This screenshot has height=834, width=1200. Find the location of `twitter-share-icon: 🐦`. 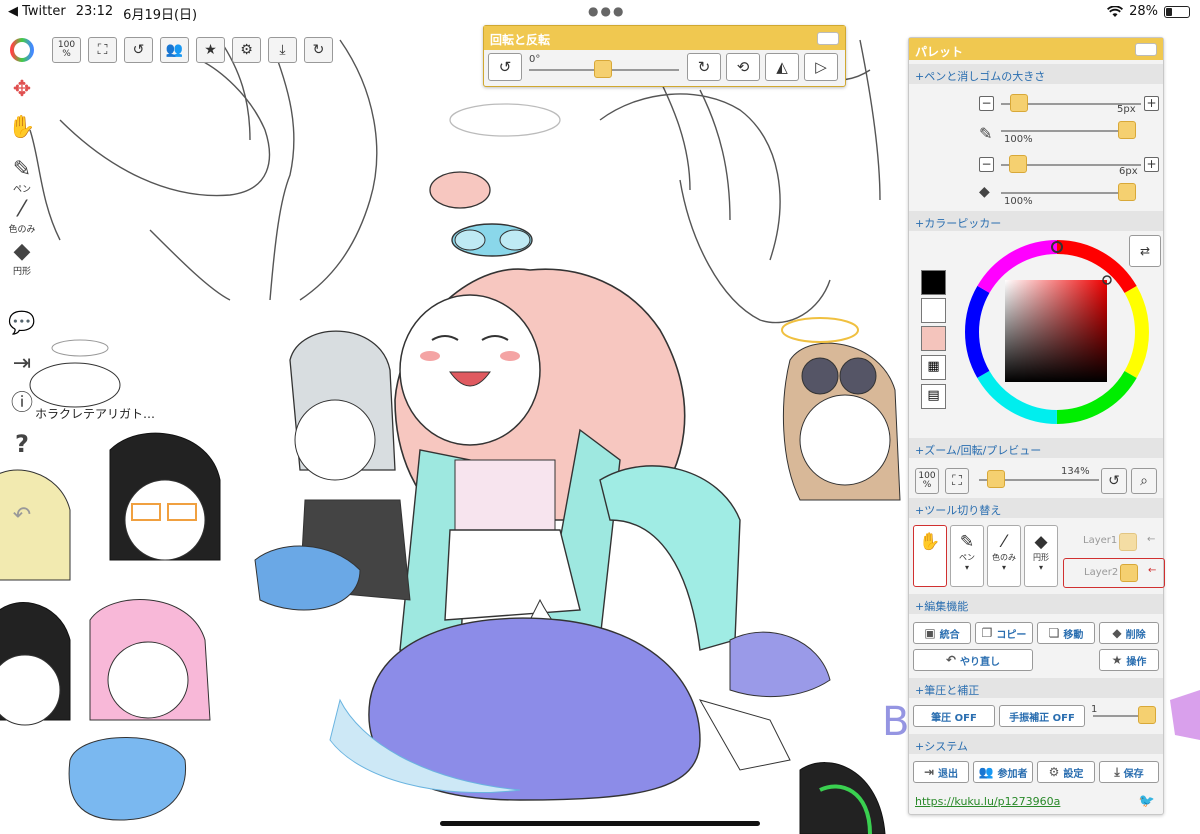

twitter-share-icon: 🐦 is located at coordinates (1147, 801).